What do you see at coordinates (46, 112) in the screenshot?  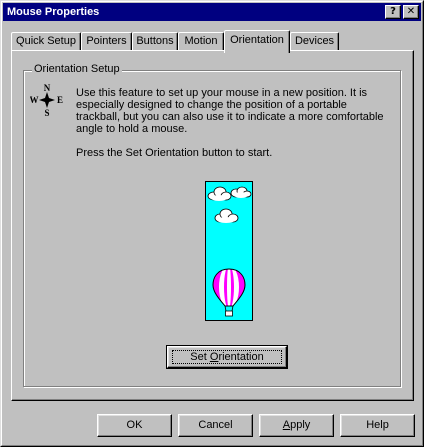 I see `compass-s-label: S` at bounding box center [46, 112].